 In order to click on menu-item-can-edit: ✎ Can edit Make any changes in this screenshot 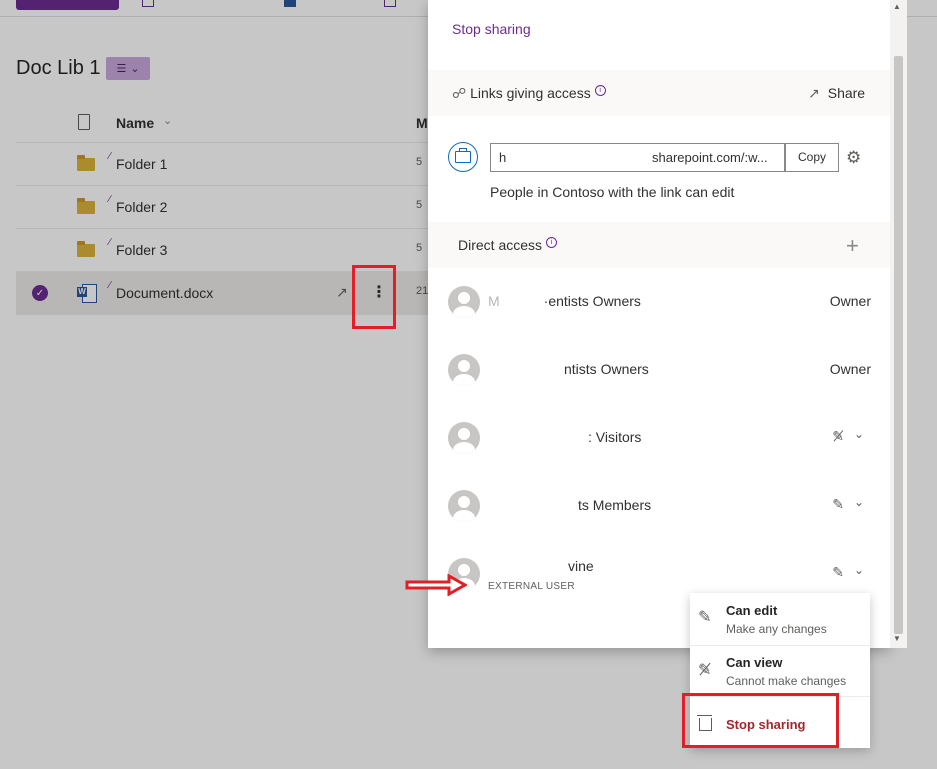, I will do `click(780, 619)`.